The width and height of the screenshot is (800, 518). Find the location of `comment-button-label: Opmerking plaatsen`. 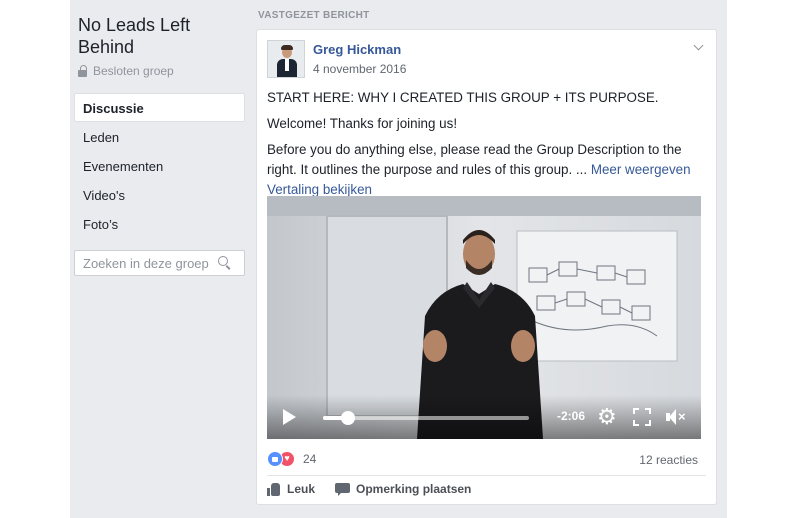

comment-button-label: Opmerking plaatsen is located at coordinates (414, 489).